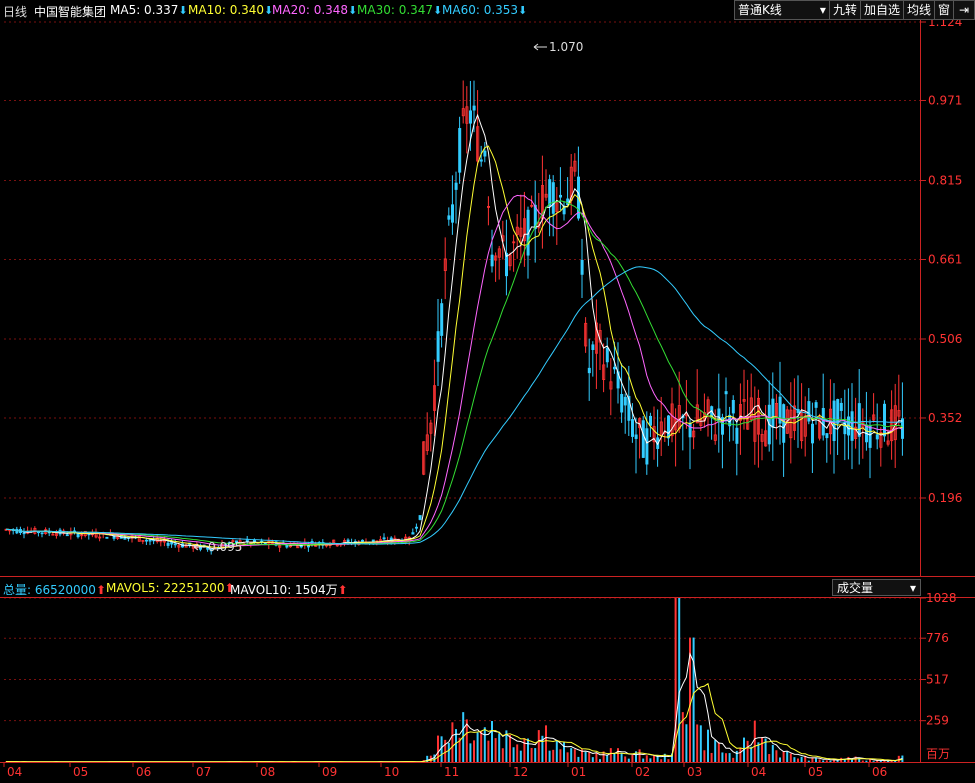 The height and width of the screenshot is (783, 975). I want to click on kline-type-select: 普通K线 ▾, so click(781, 10).